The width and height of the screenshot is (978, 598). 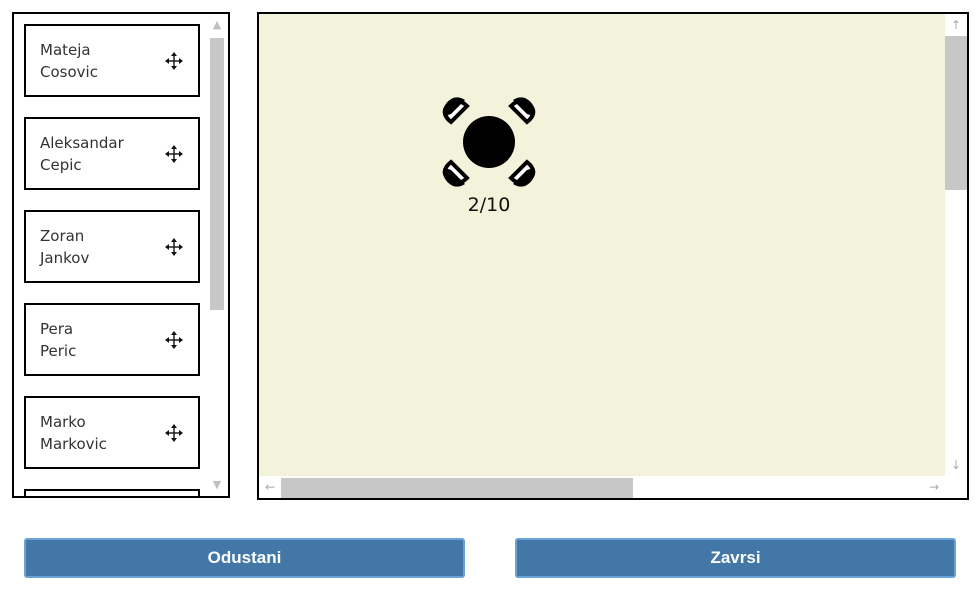 I want to click on guest-name: Zoran Jankov, so click(x=64, y=247).